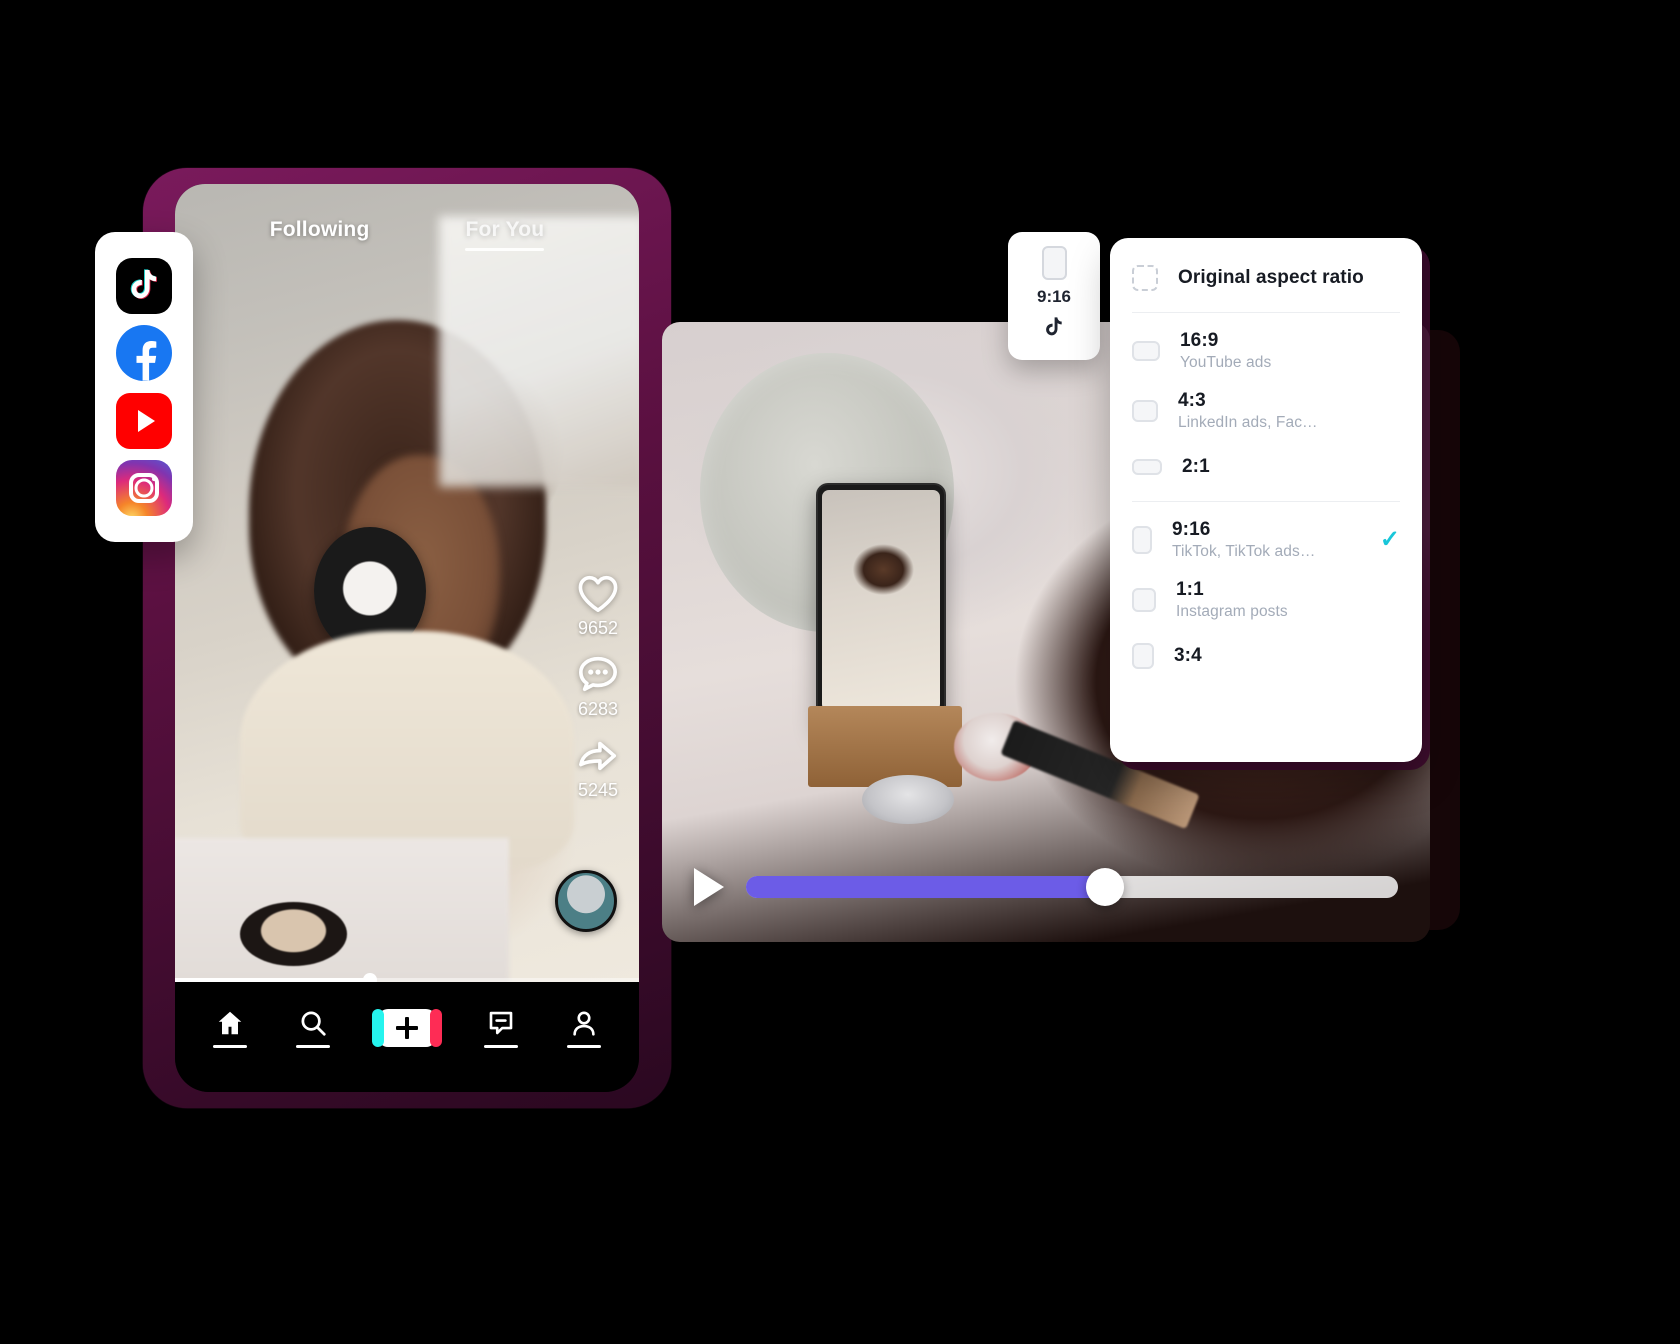 The height and width of the screenshot is (1344, 1680). Describe the element at coordinates (1266, 467) in the screenshot. I see `ratio-option-2-1: 2:1` at that location.